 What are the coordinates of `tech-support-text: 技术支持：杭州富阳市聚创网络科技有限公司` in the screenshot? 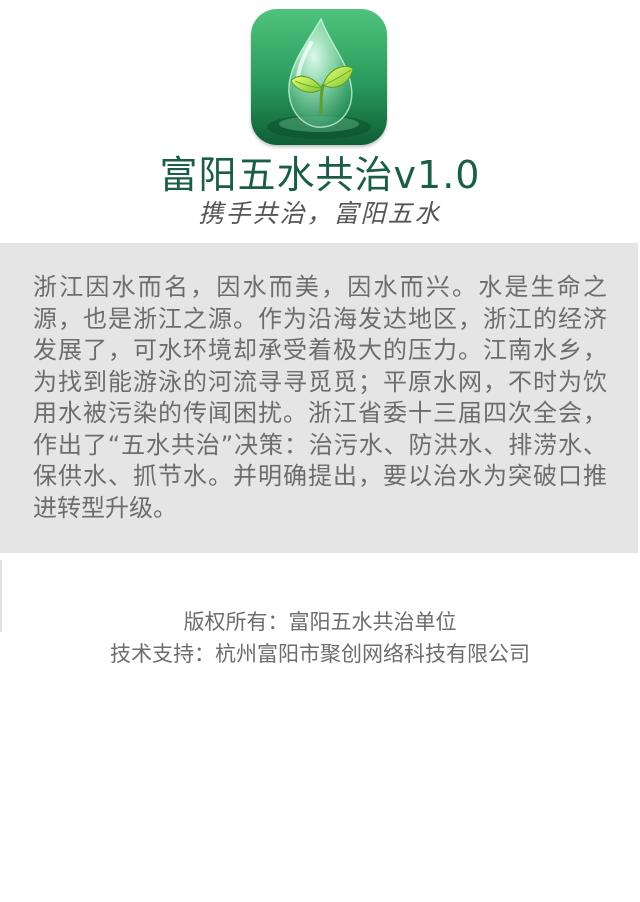 It's located at (320, 654).